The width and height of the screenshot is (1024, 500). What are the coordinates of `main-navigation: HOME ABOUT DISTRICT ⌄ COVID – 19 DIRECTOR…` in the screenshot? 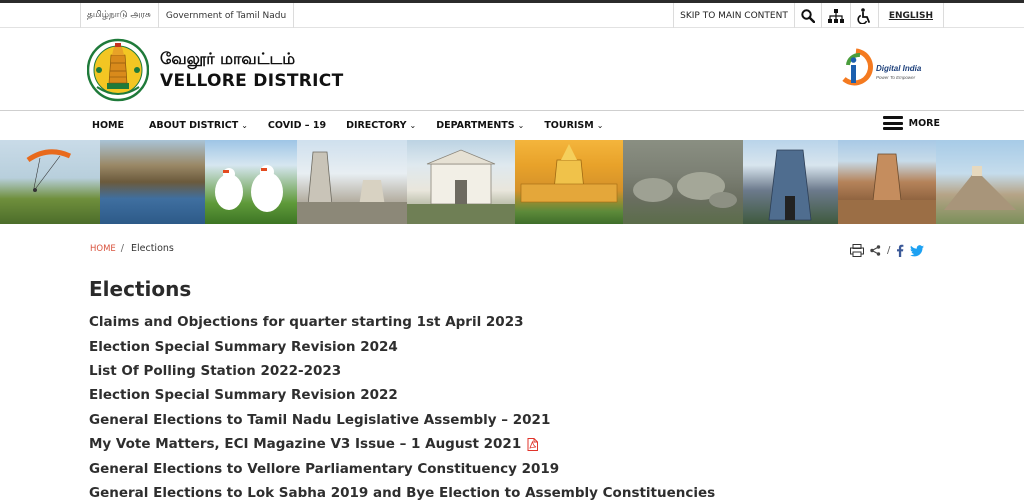 It's located at (512, 125).